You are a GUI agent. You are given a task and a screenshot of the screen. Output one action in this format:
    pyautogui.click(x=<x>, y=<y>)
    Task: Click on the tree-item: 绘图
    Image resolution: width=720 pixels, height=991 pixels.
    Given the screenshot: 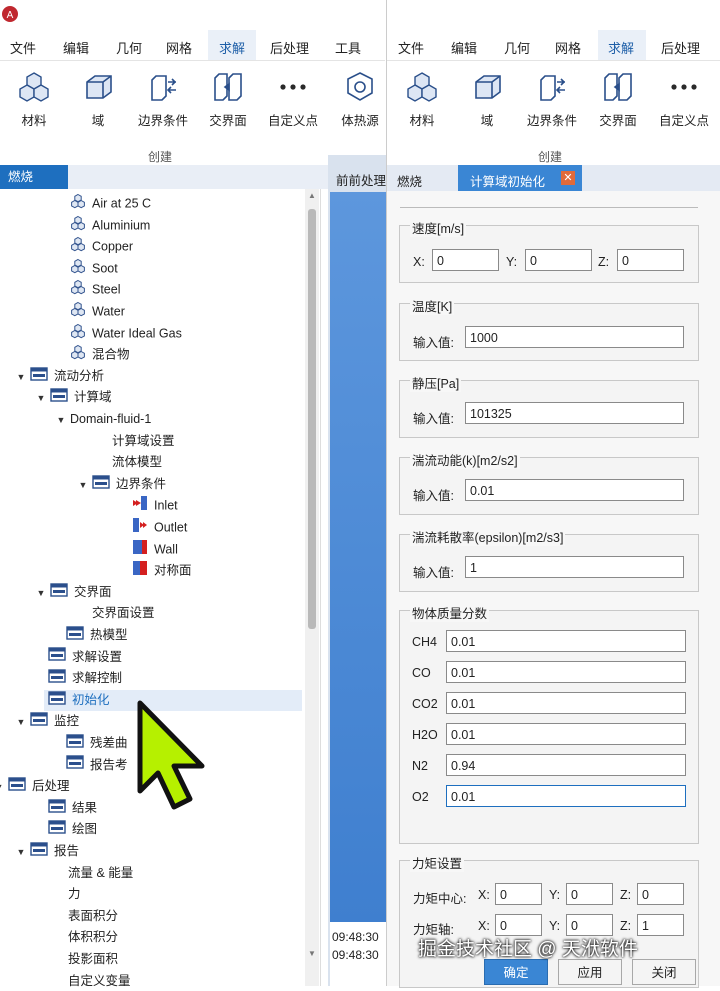 What is the action you would take?
    pyautogui.click(x=72, y=829)
    